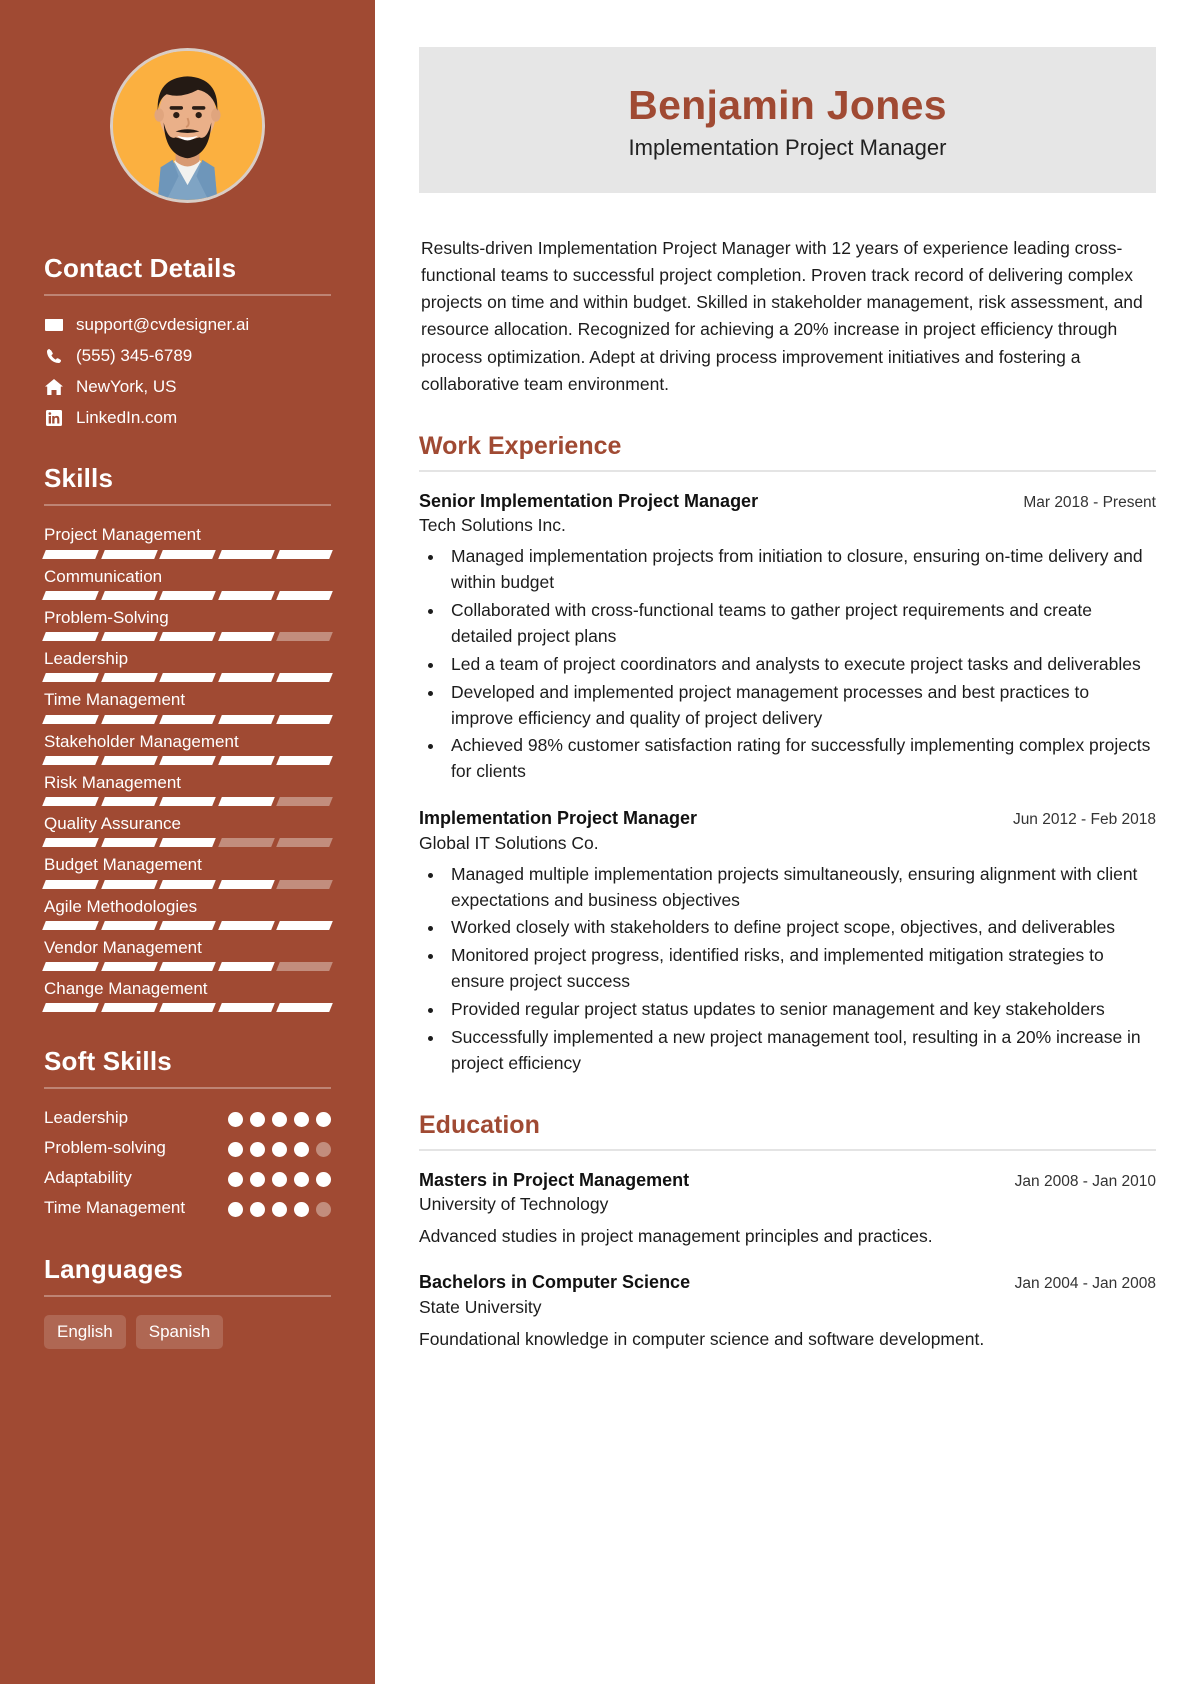  I want to click on avatar-container, so click(187, 125).